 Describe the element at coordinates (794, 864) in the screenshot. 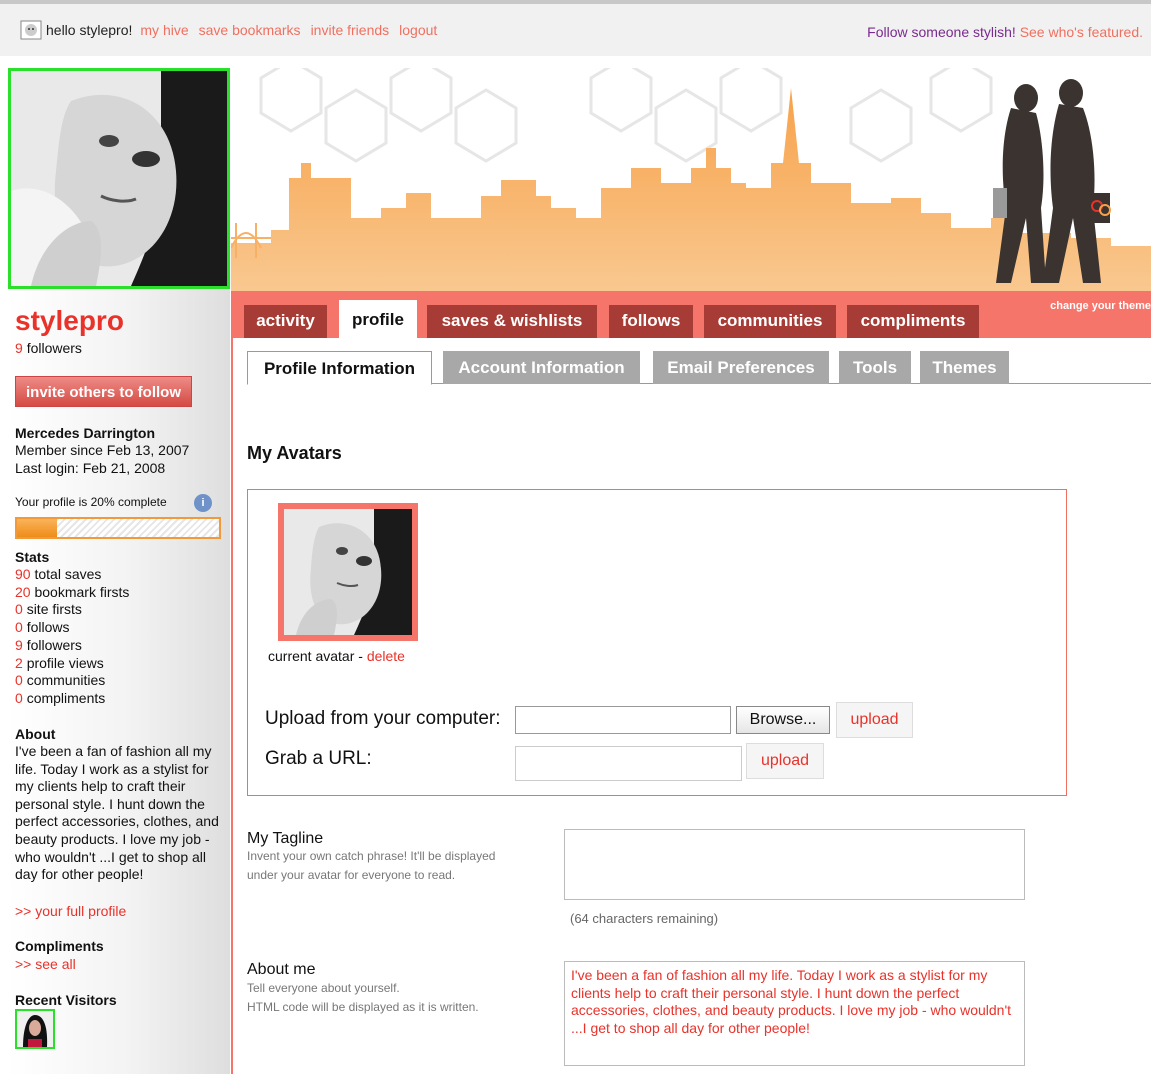

I see `tagline-input` at that location.